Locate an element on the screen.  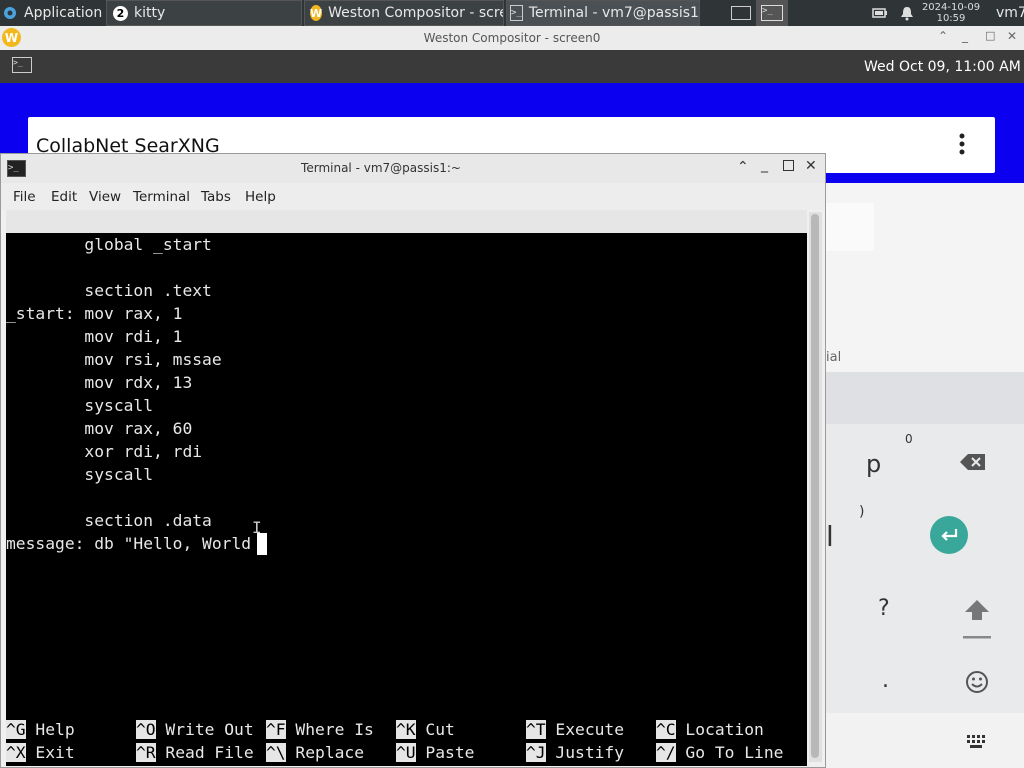
shortcut-go-to-line: ^/ Go To Line is located at coordinates (719, 752).